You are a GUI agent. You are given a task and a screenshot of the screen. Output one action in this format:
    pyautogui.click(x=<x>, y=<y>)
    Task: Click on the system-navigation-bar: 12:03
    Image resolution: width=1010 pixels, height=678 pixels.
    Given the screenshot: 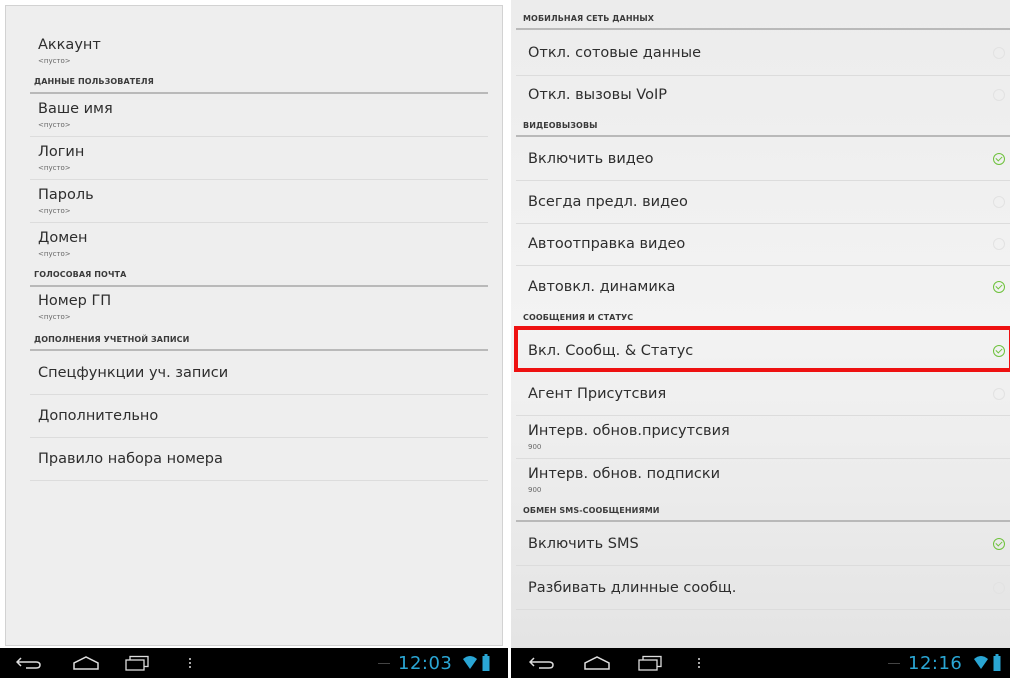 What is the action you would take?
    pyautogui.click(x=254, y=663)
    